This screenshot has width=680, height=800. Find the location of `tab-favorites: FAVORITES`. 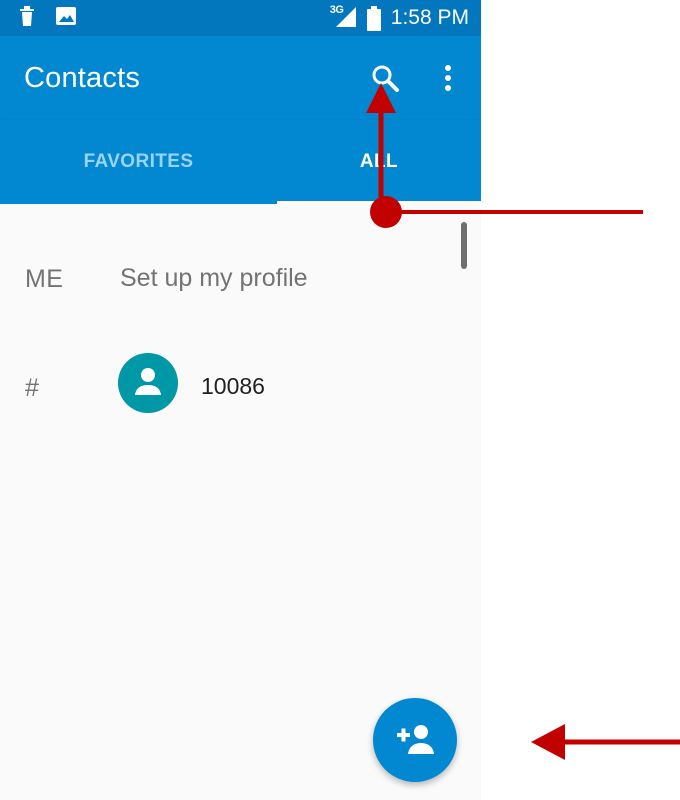

tab-favorites: FAVORITES is located at coordinates (138, 162).